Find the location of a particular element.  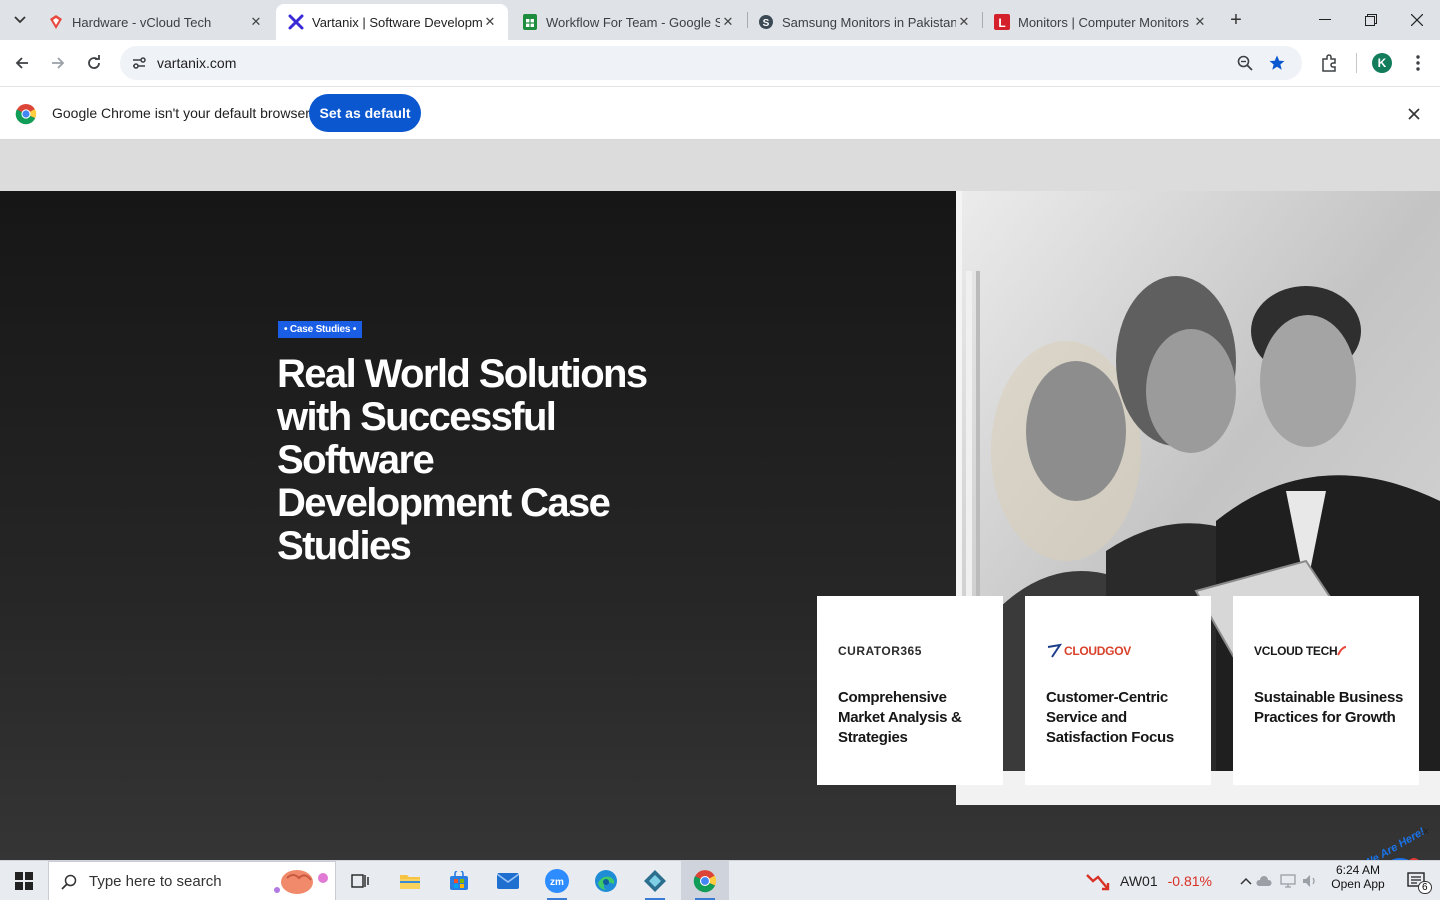

samsung-favicon-icon: S is located at coordinates (766, 22).